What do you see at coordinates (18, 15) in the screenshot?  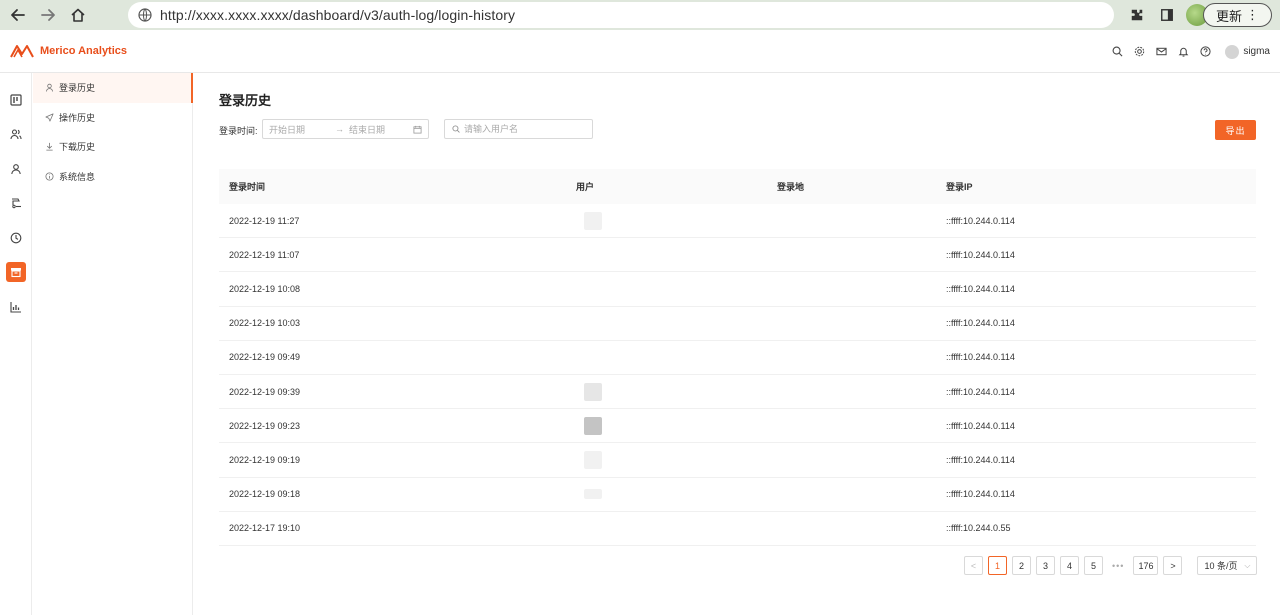 I see `back-icon` at bounding box center [18, 15].